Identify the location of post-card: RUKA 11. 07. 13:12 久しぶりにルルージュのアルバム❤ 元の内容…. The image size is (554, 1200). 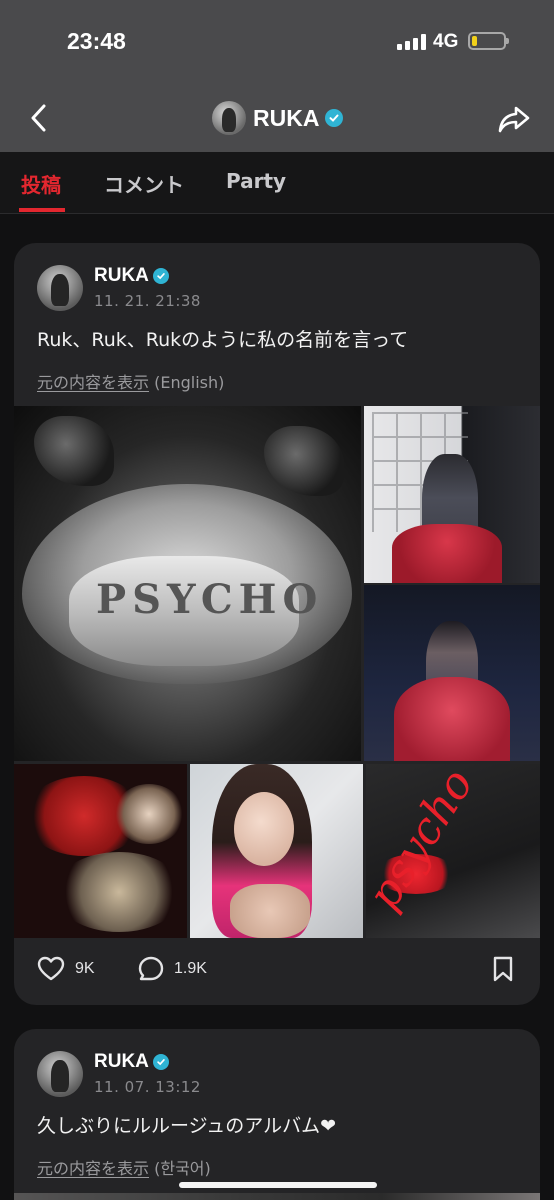
(277, 1114).